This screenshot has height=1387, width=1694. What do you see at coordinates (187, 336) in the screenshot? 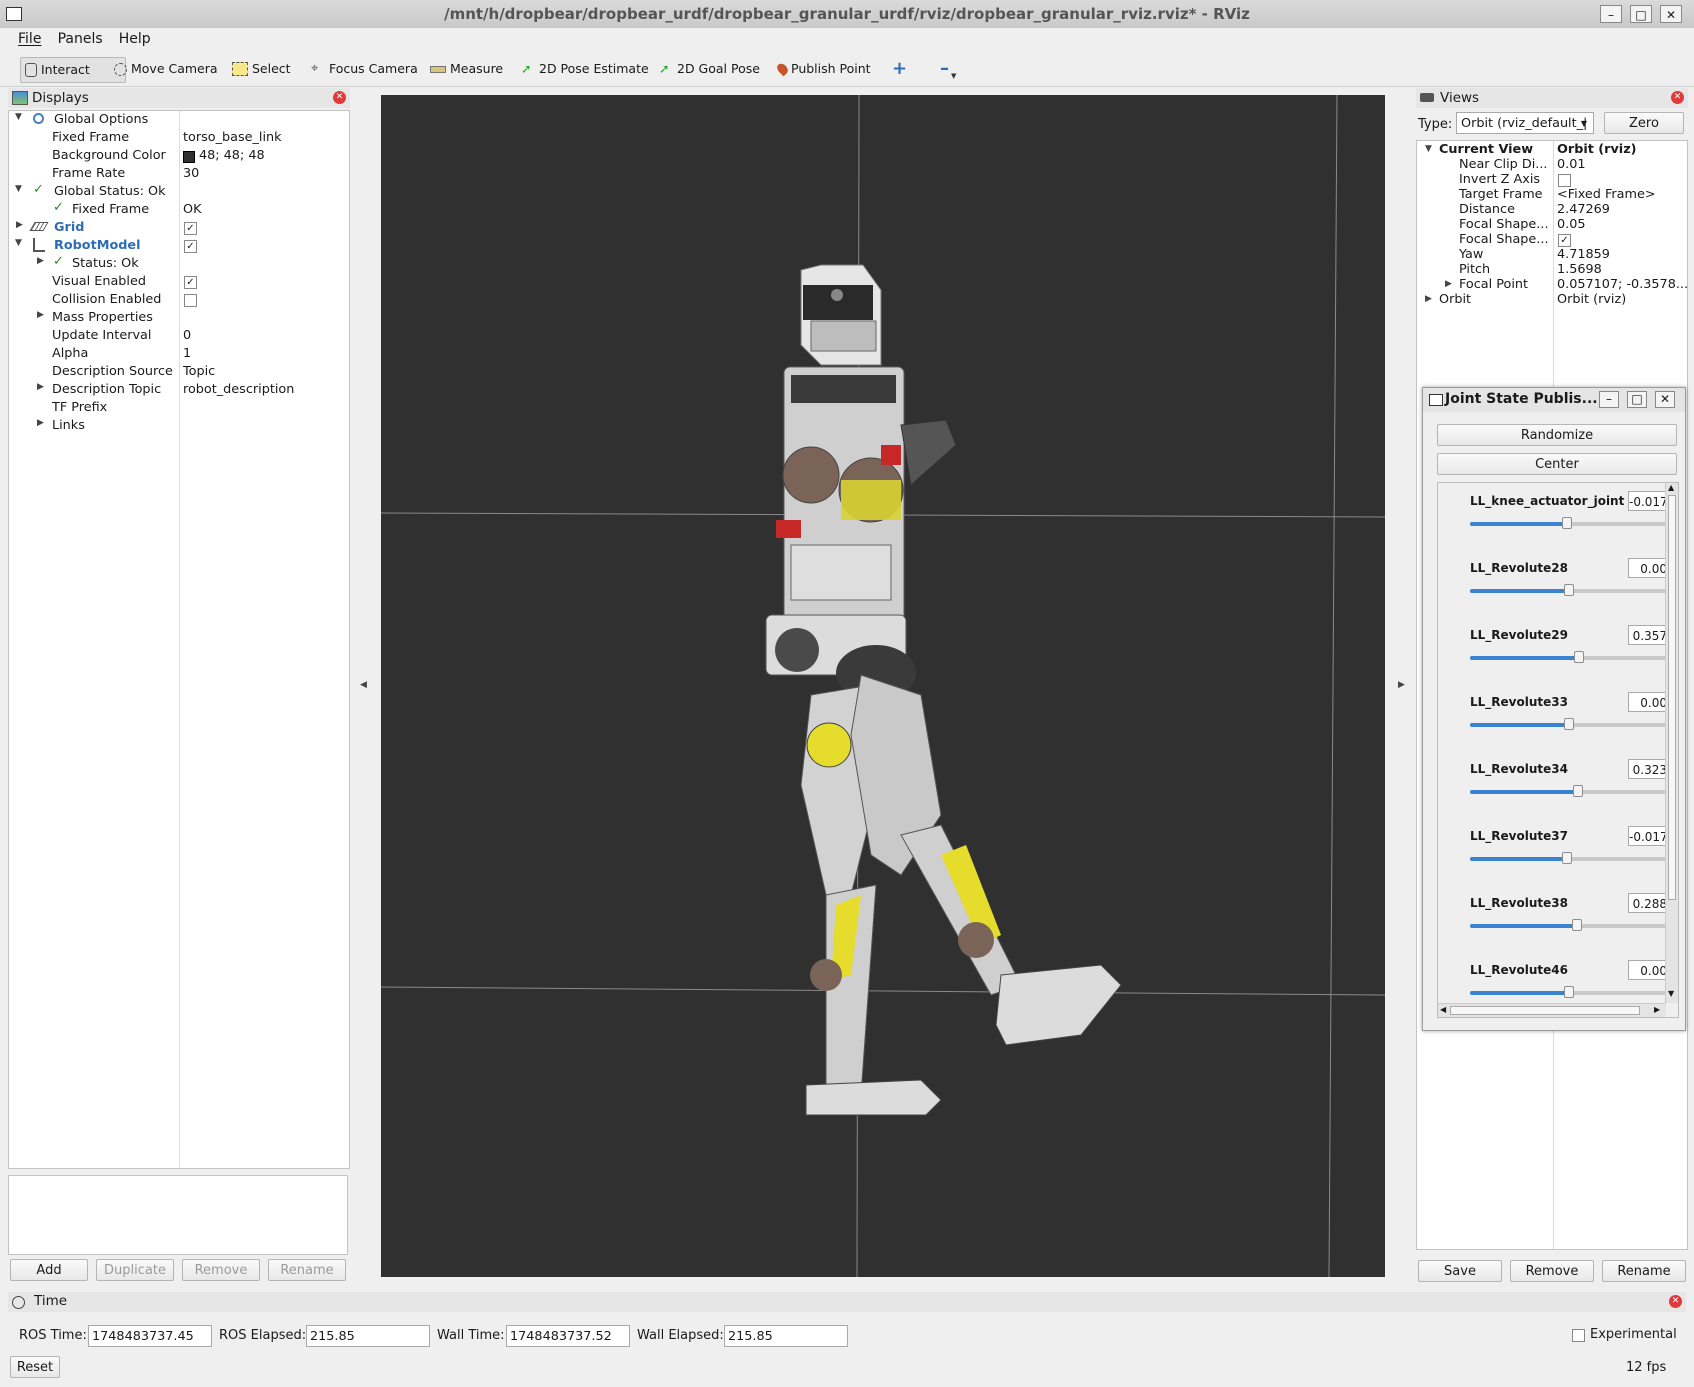
I see `update-interval-value: 0` at bounding box center [187, 336].